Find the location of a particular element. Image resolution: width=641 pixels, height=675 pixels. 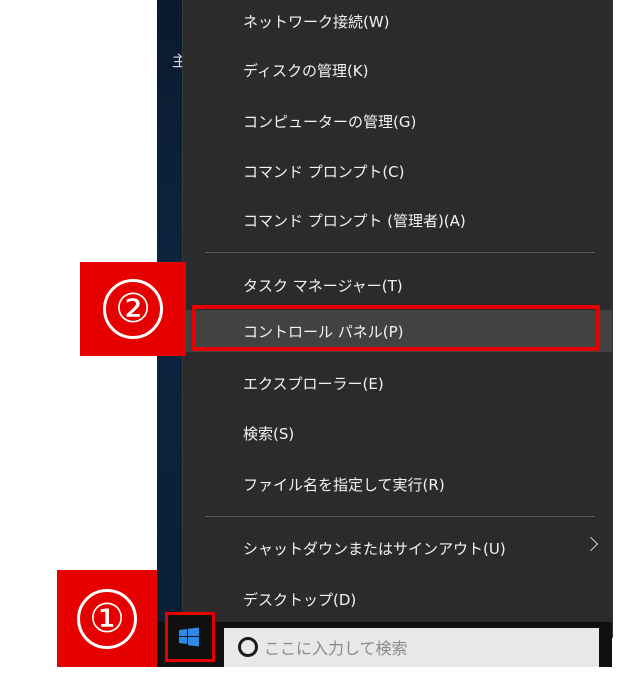

menu-item-label: シャットダウンまたはサインアウト(U) is located at coordinates (374, 548).